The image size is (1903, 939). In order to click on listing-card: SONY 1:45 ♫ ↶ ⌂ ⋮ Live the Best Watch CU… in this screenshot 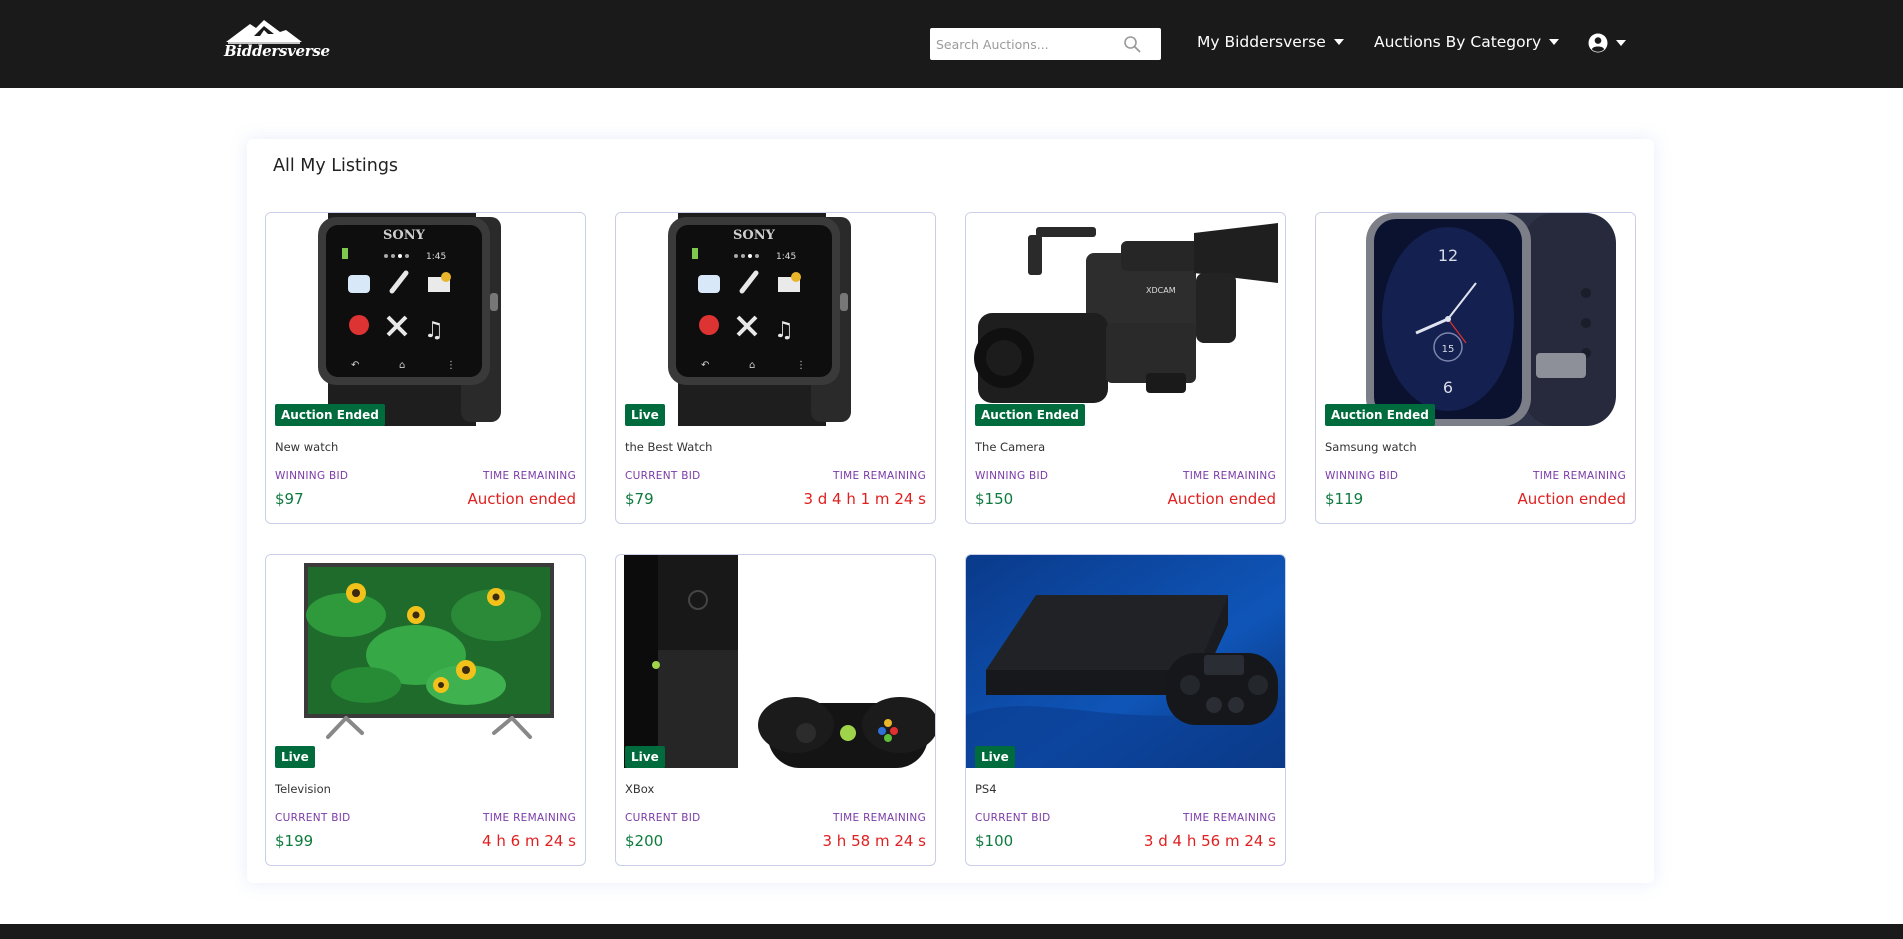, I will do `click(775, 368)`.